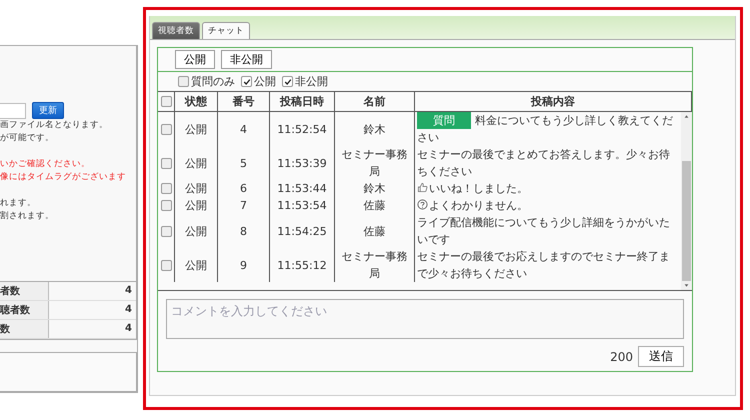  Describe the element at coordinates (302, 206) in the screenshot. I see `table-cell-text: 11:53:54` at that location.